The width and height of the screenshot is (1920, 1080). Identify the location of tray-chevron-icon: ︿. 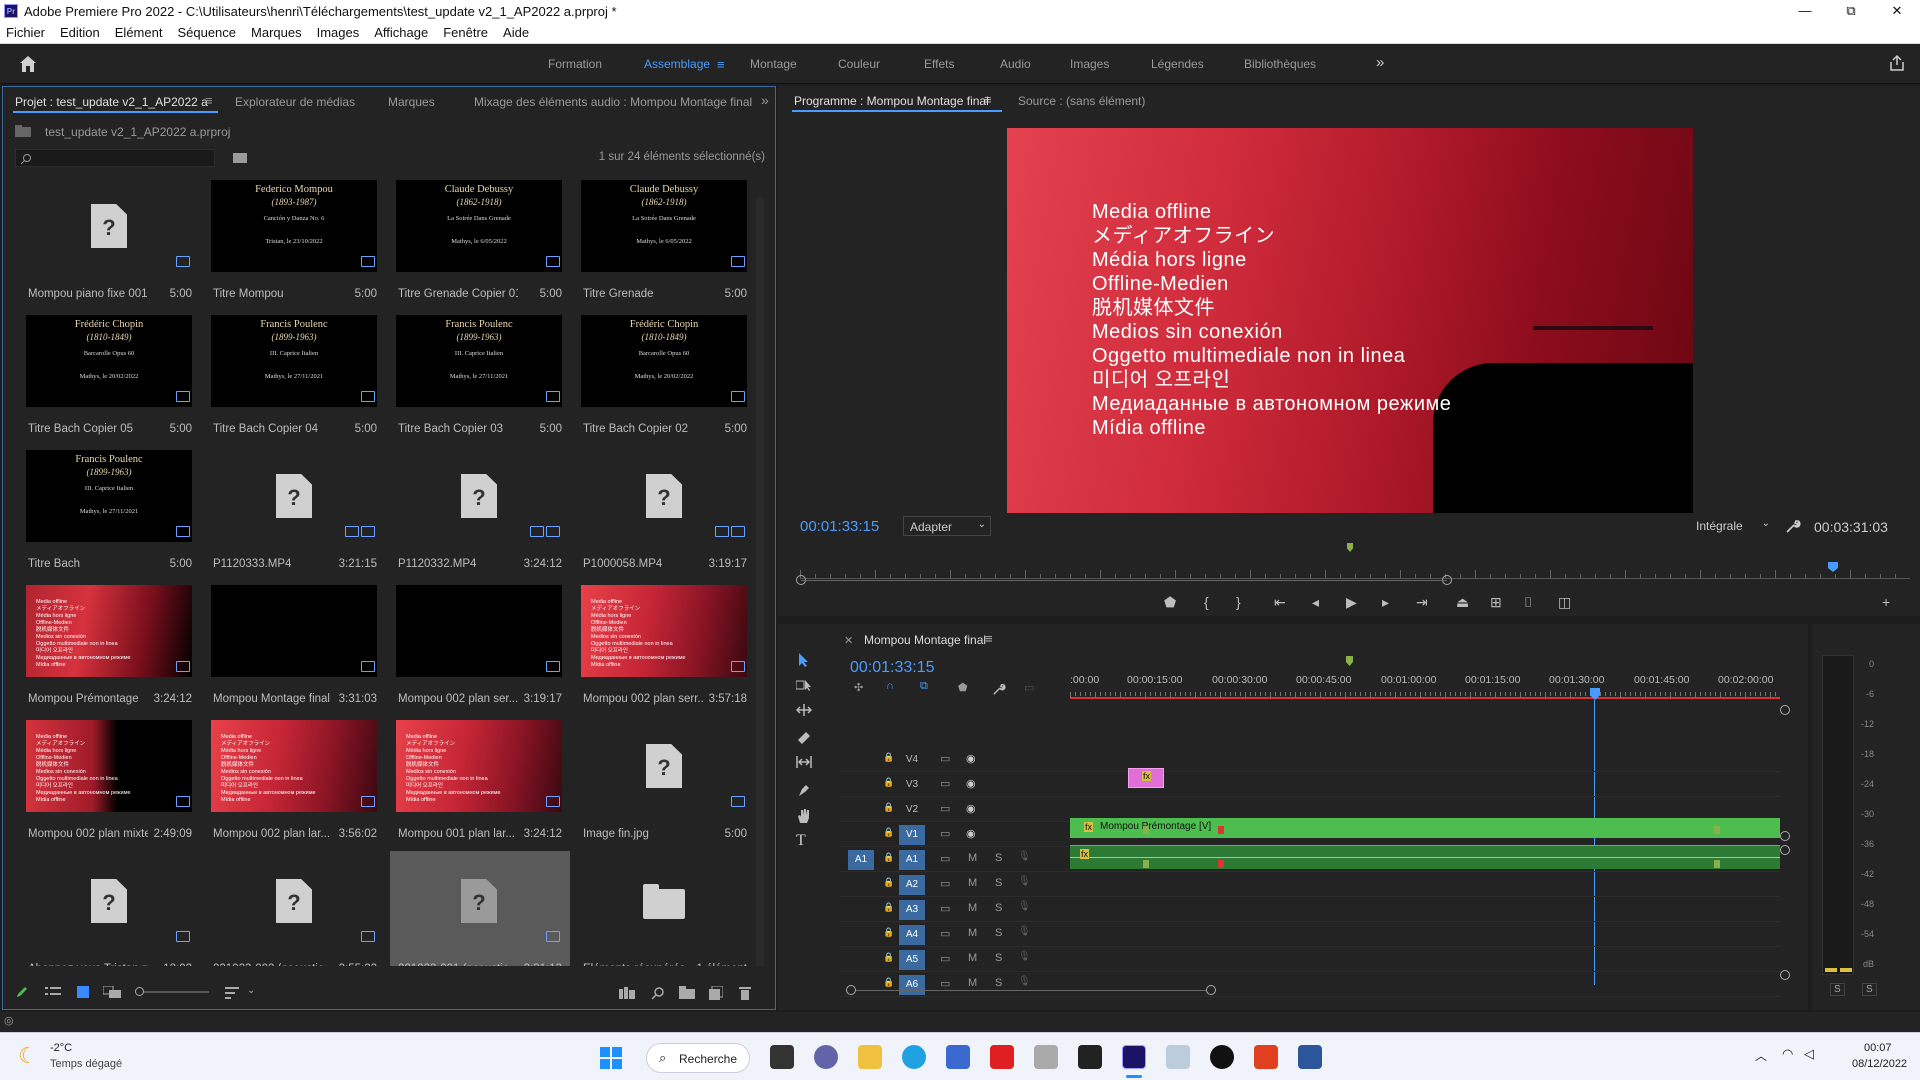
(1761, 1055).